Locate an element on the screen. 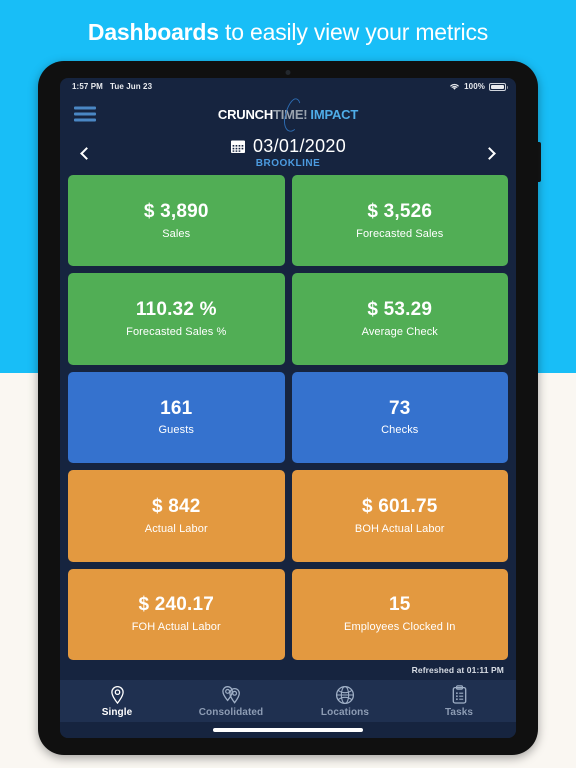 Image resolution: width=576 pixels, height=768 pixels. date-row: 03/01/2020 is located at coordinates (288, 146).